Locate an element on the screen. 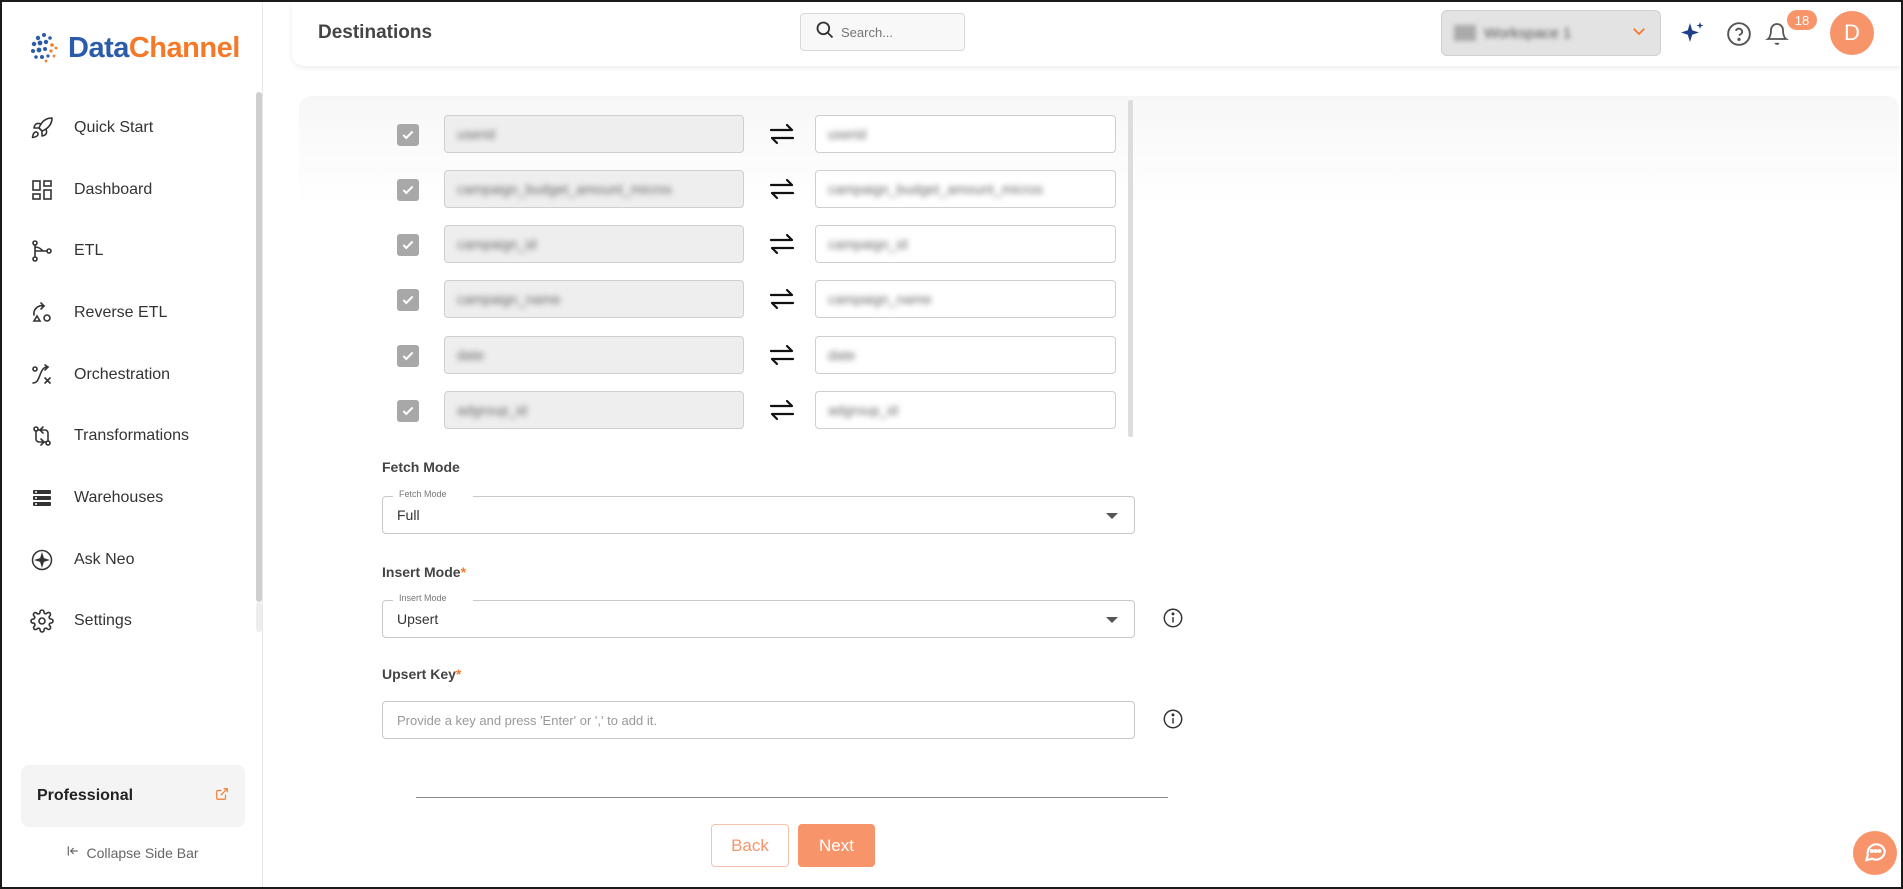  source-column-field: adgroup_id is located at coordinates (594, 410).